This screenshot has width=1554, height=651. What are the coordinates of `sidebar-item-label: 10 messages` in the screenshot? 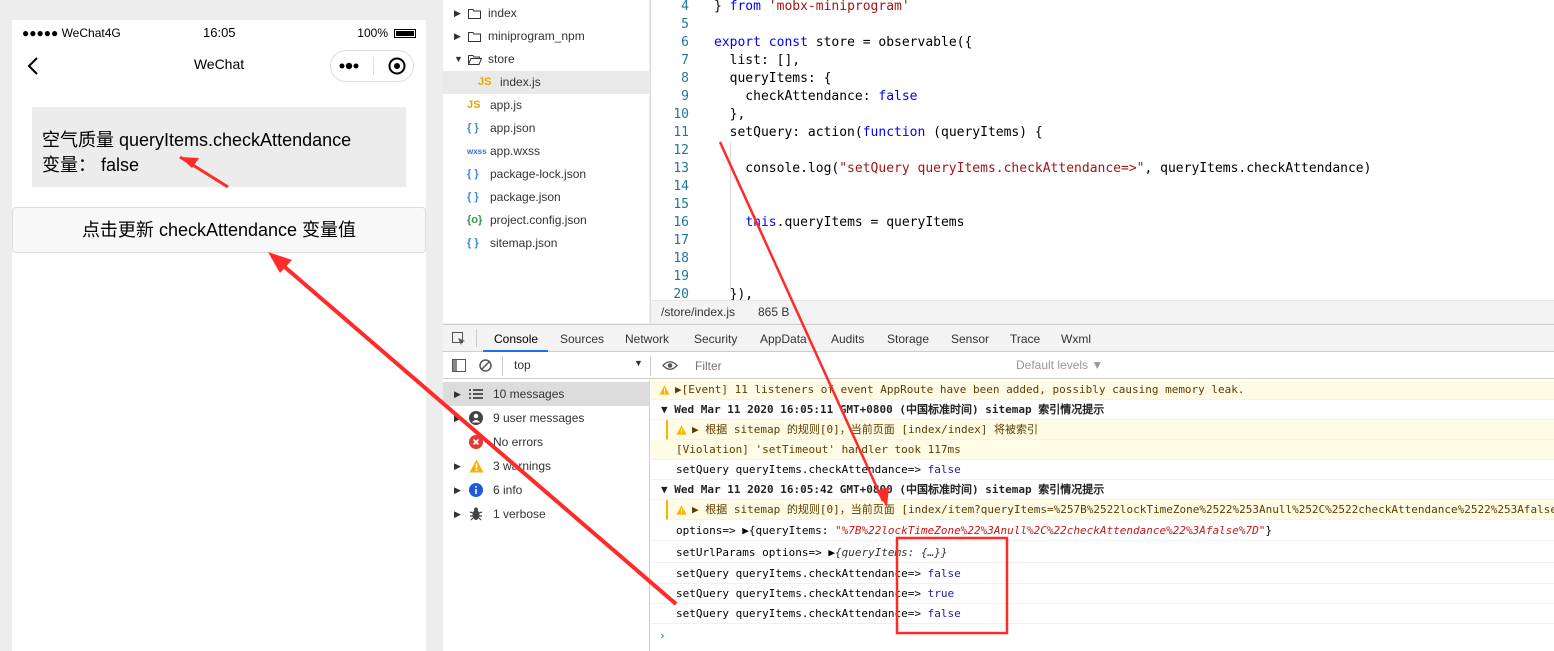 It's located at (529, 394).